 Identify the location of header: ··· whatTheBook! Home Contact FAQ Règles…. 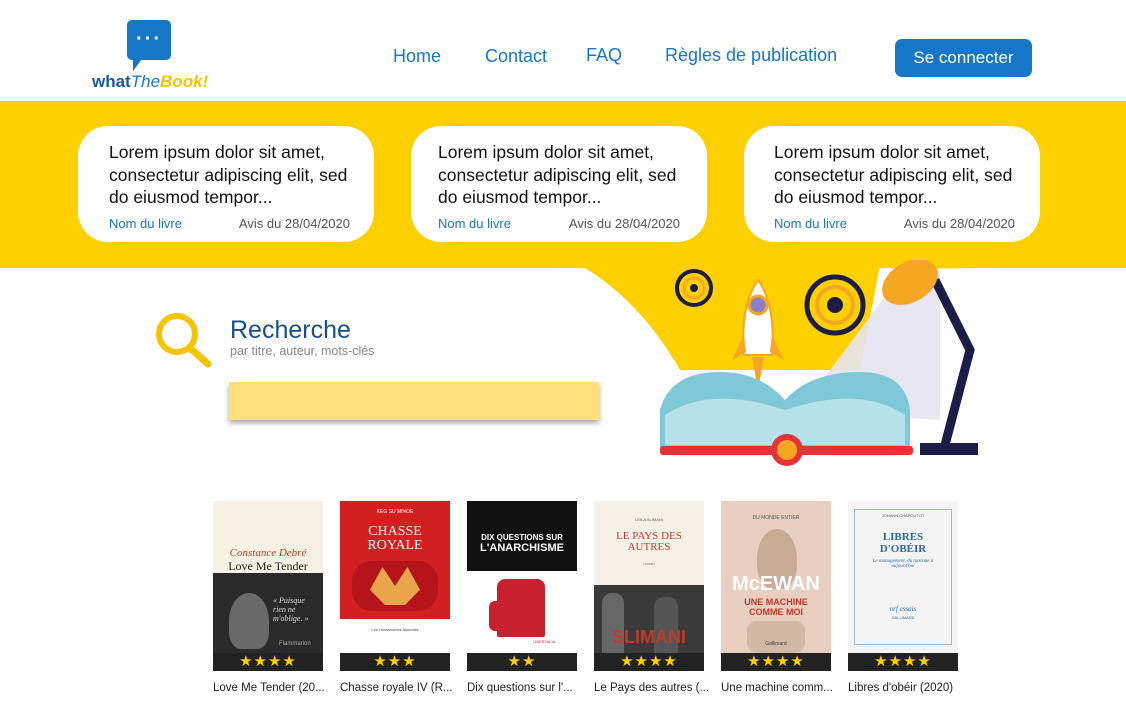
(563, 50).